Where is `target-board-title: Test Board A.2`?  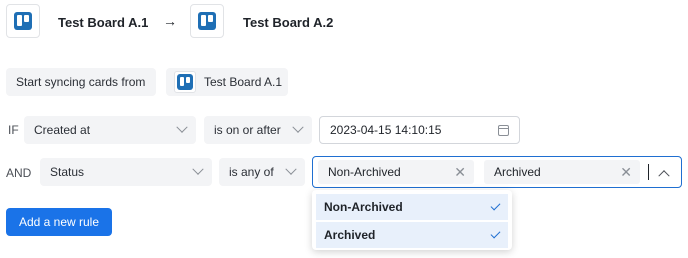 target-board-title: Test Board A.2 is located at coordinates (288, 22).